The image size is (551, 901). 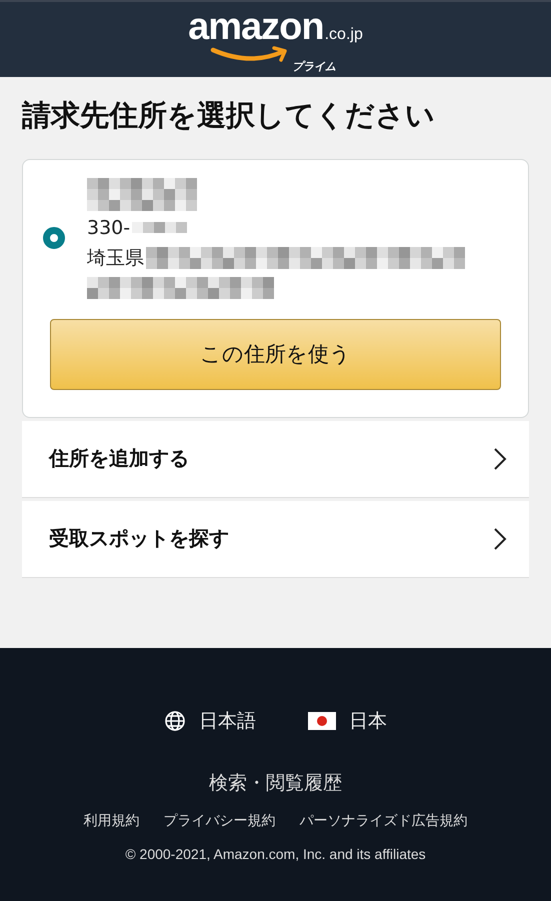 I want to click on logo-prime-label: プライム, so click(x=314, y=66).